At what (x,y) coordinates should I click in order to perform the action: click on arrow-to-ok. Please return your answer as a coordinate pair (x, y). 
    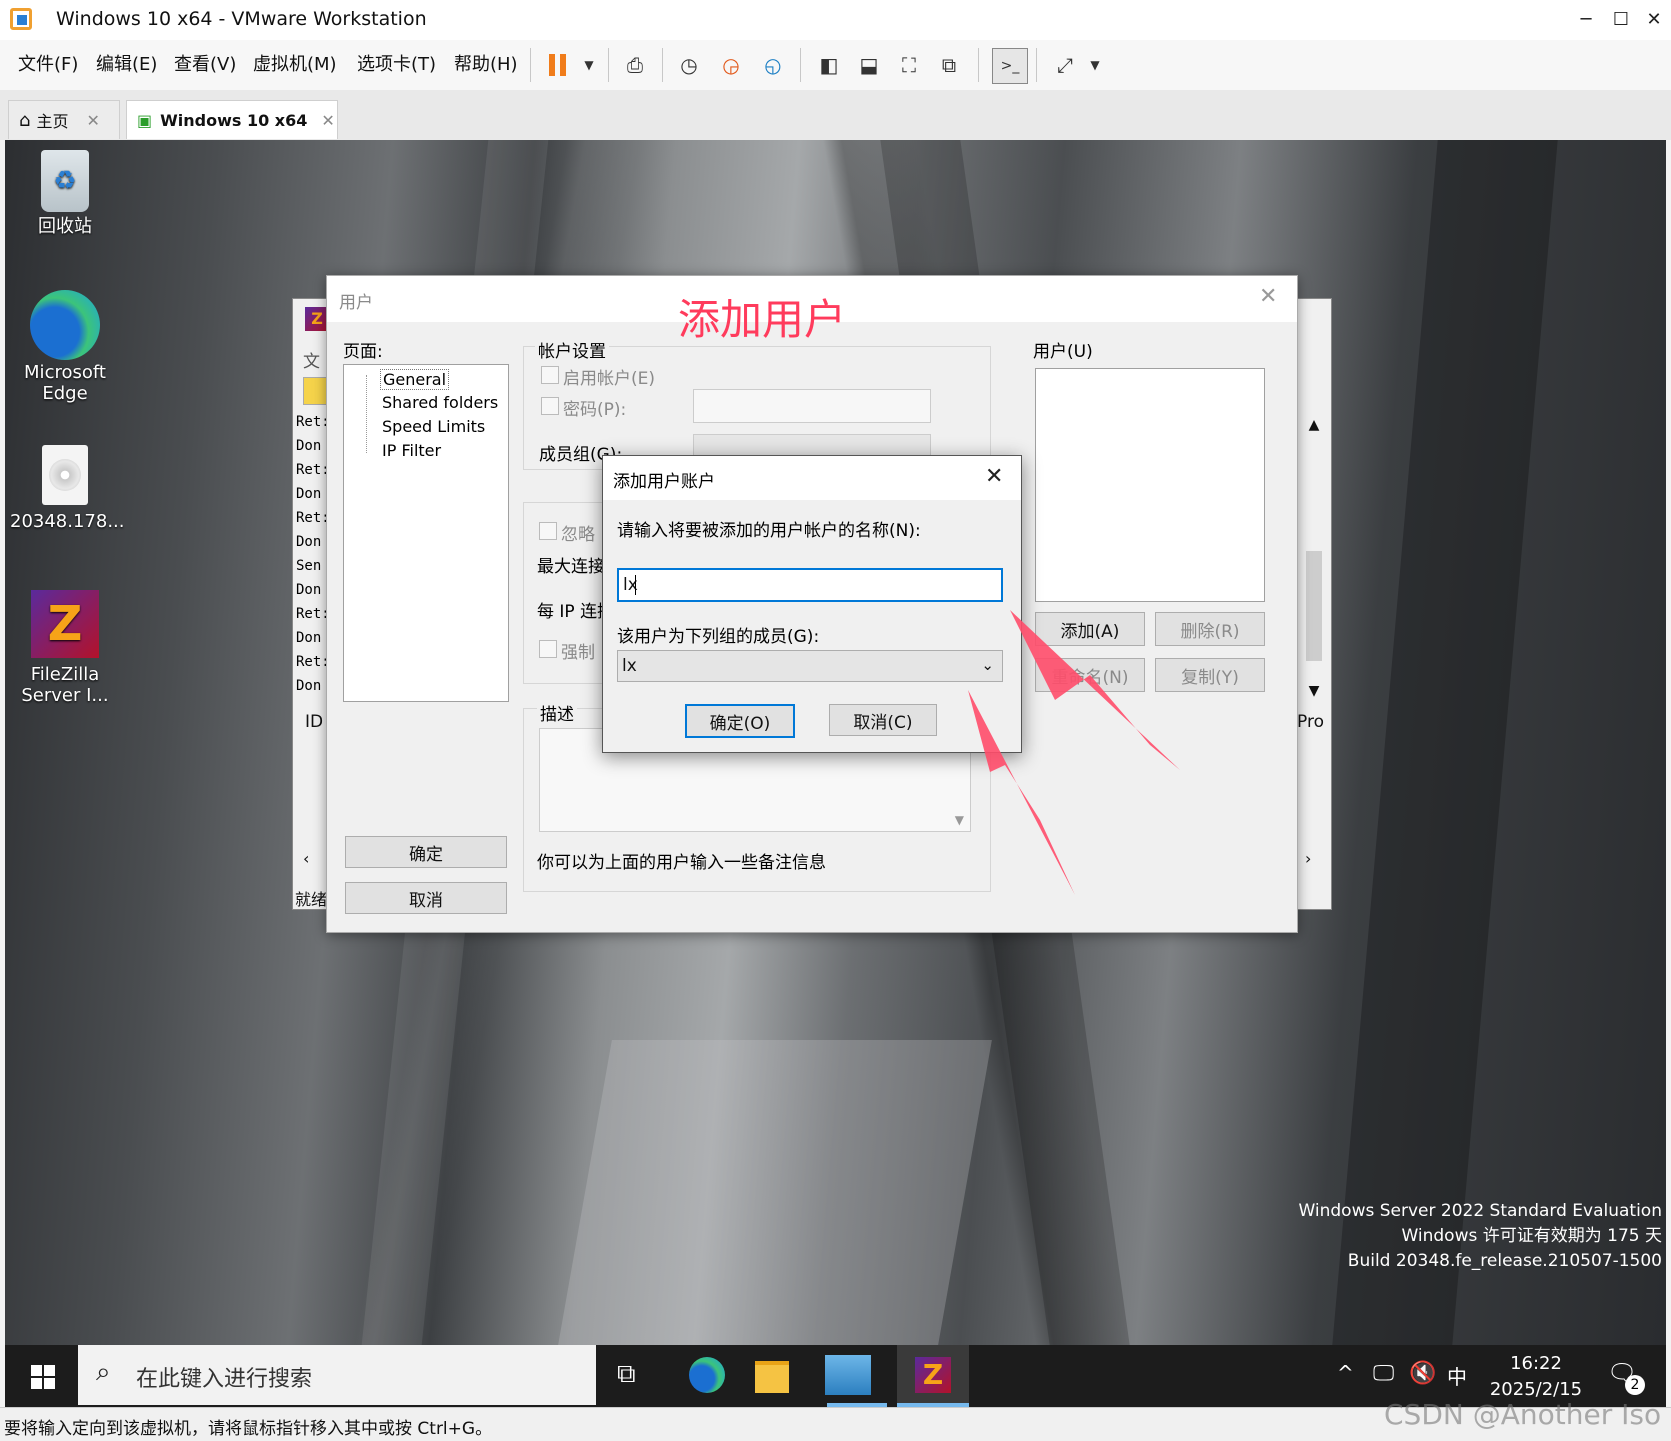
    Looking at the image, I should click on (1021, 792).